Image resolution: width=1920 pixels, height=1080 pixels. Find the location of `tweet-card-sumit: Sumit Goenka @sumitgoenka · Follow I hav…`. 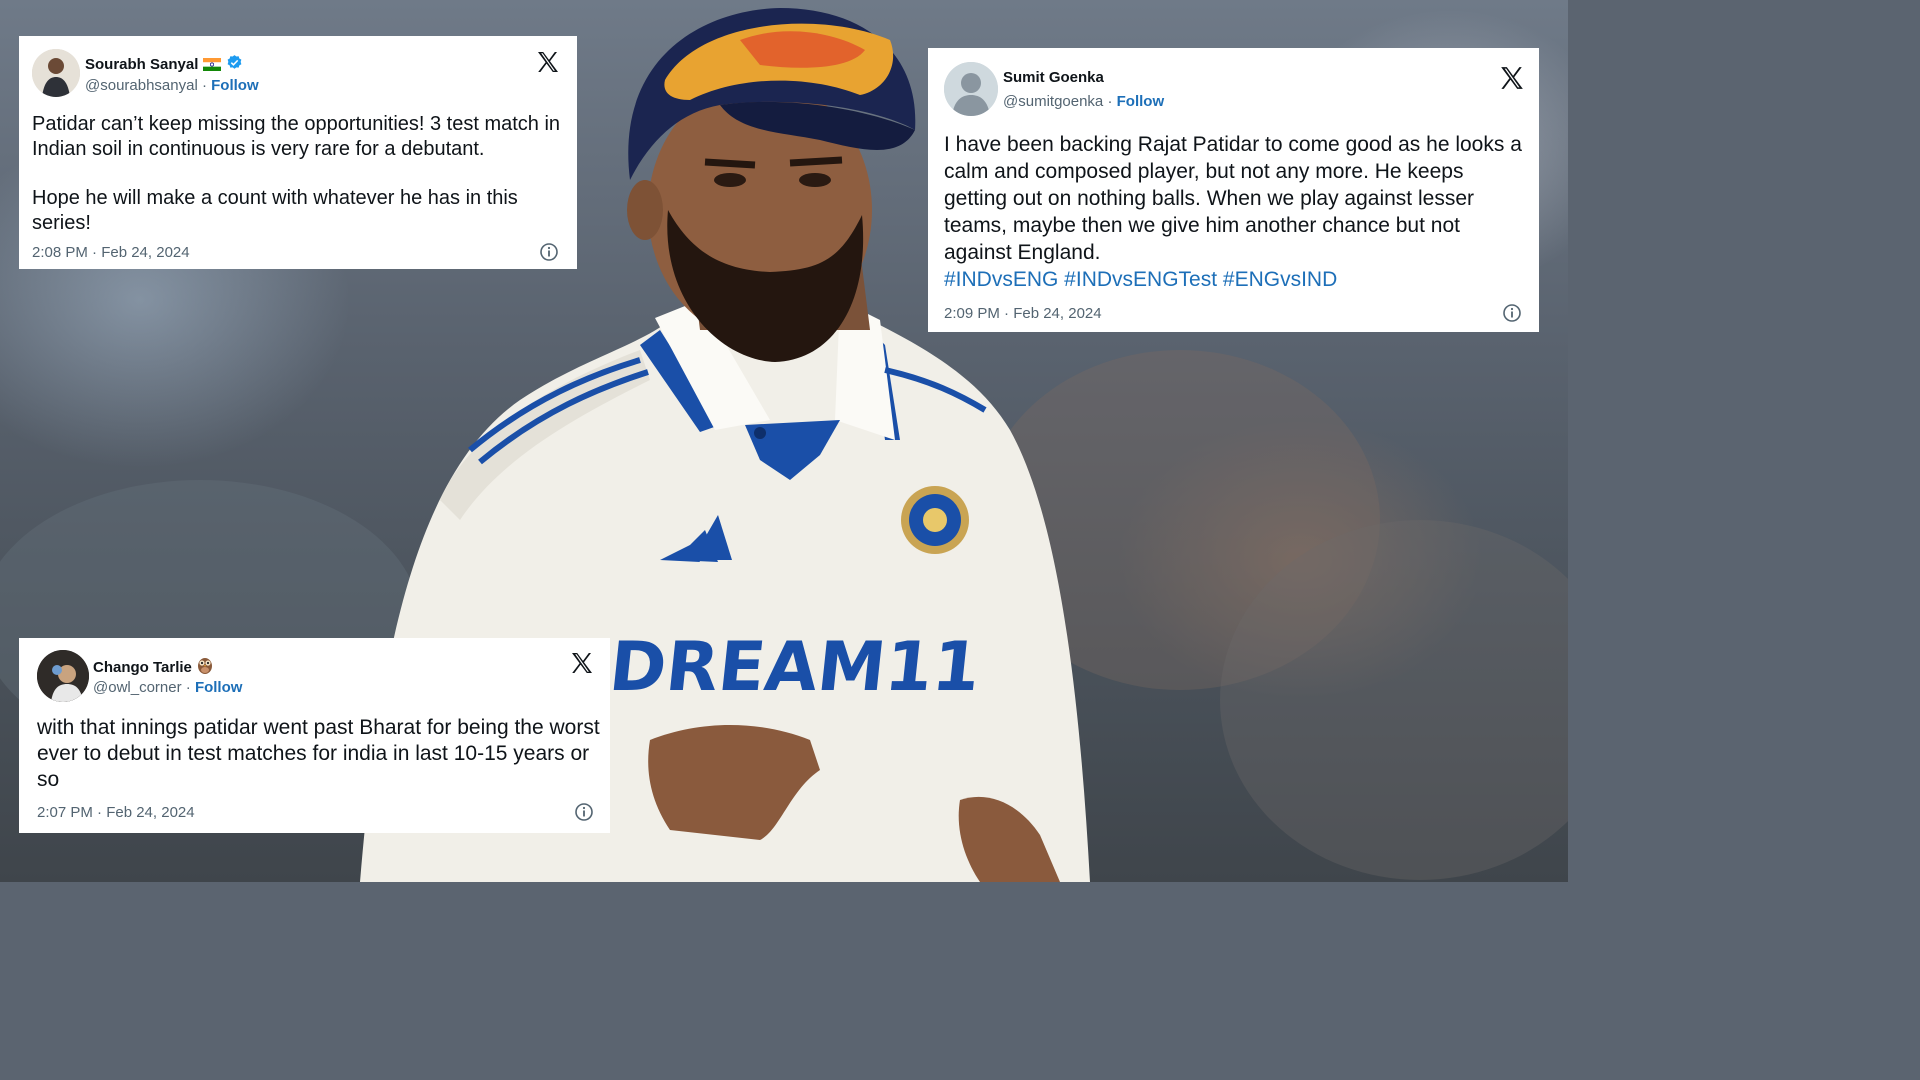

tweet-card-sumit: Sumit Goenka @sumitgoenka · Follow I hav… is located at coordinates (1233, 190).